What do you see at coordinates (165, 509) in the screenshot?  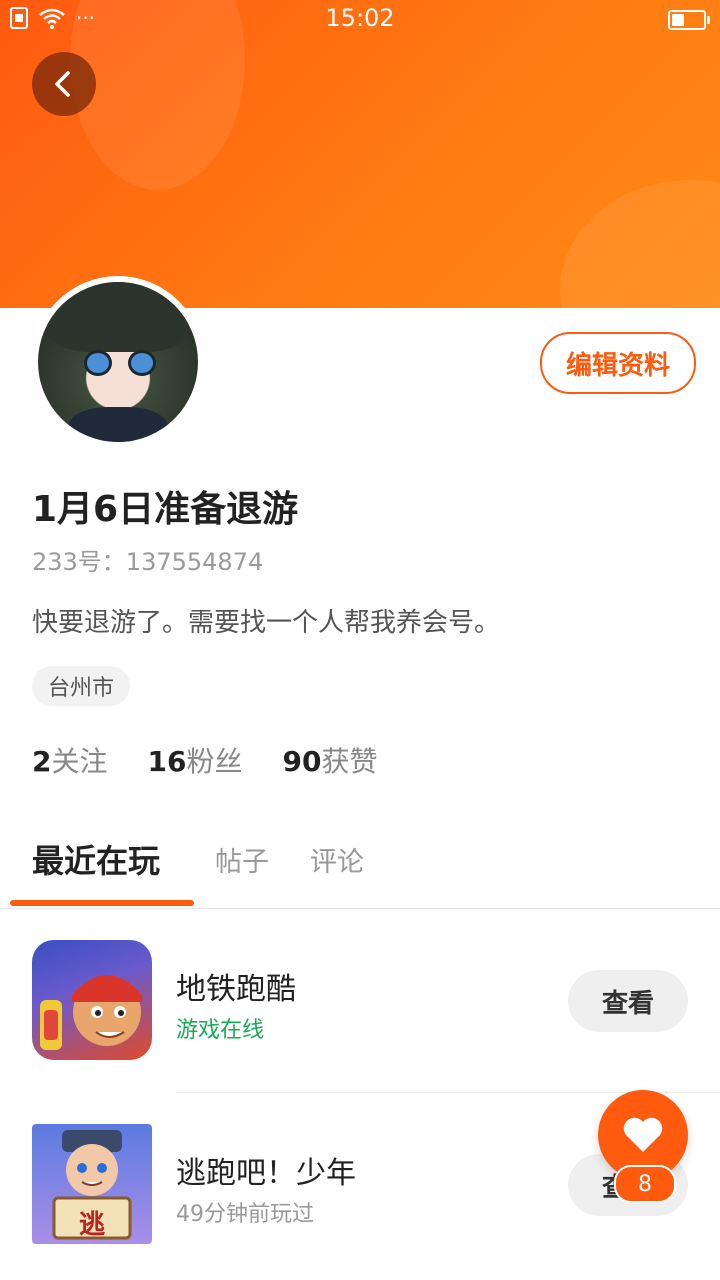 I see `username: 1月6日准备退游` at bounding box center [165, 509].